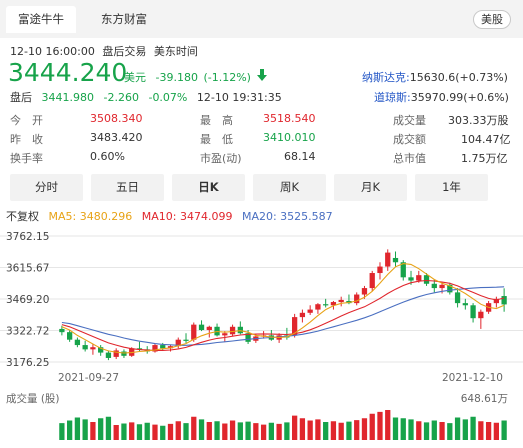  What do you see at coordinates (21, 97) in the screenshot?
I see `after-hours-label: 盘后` at bounding box center [21, 97].